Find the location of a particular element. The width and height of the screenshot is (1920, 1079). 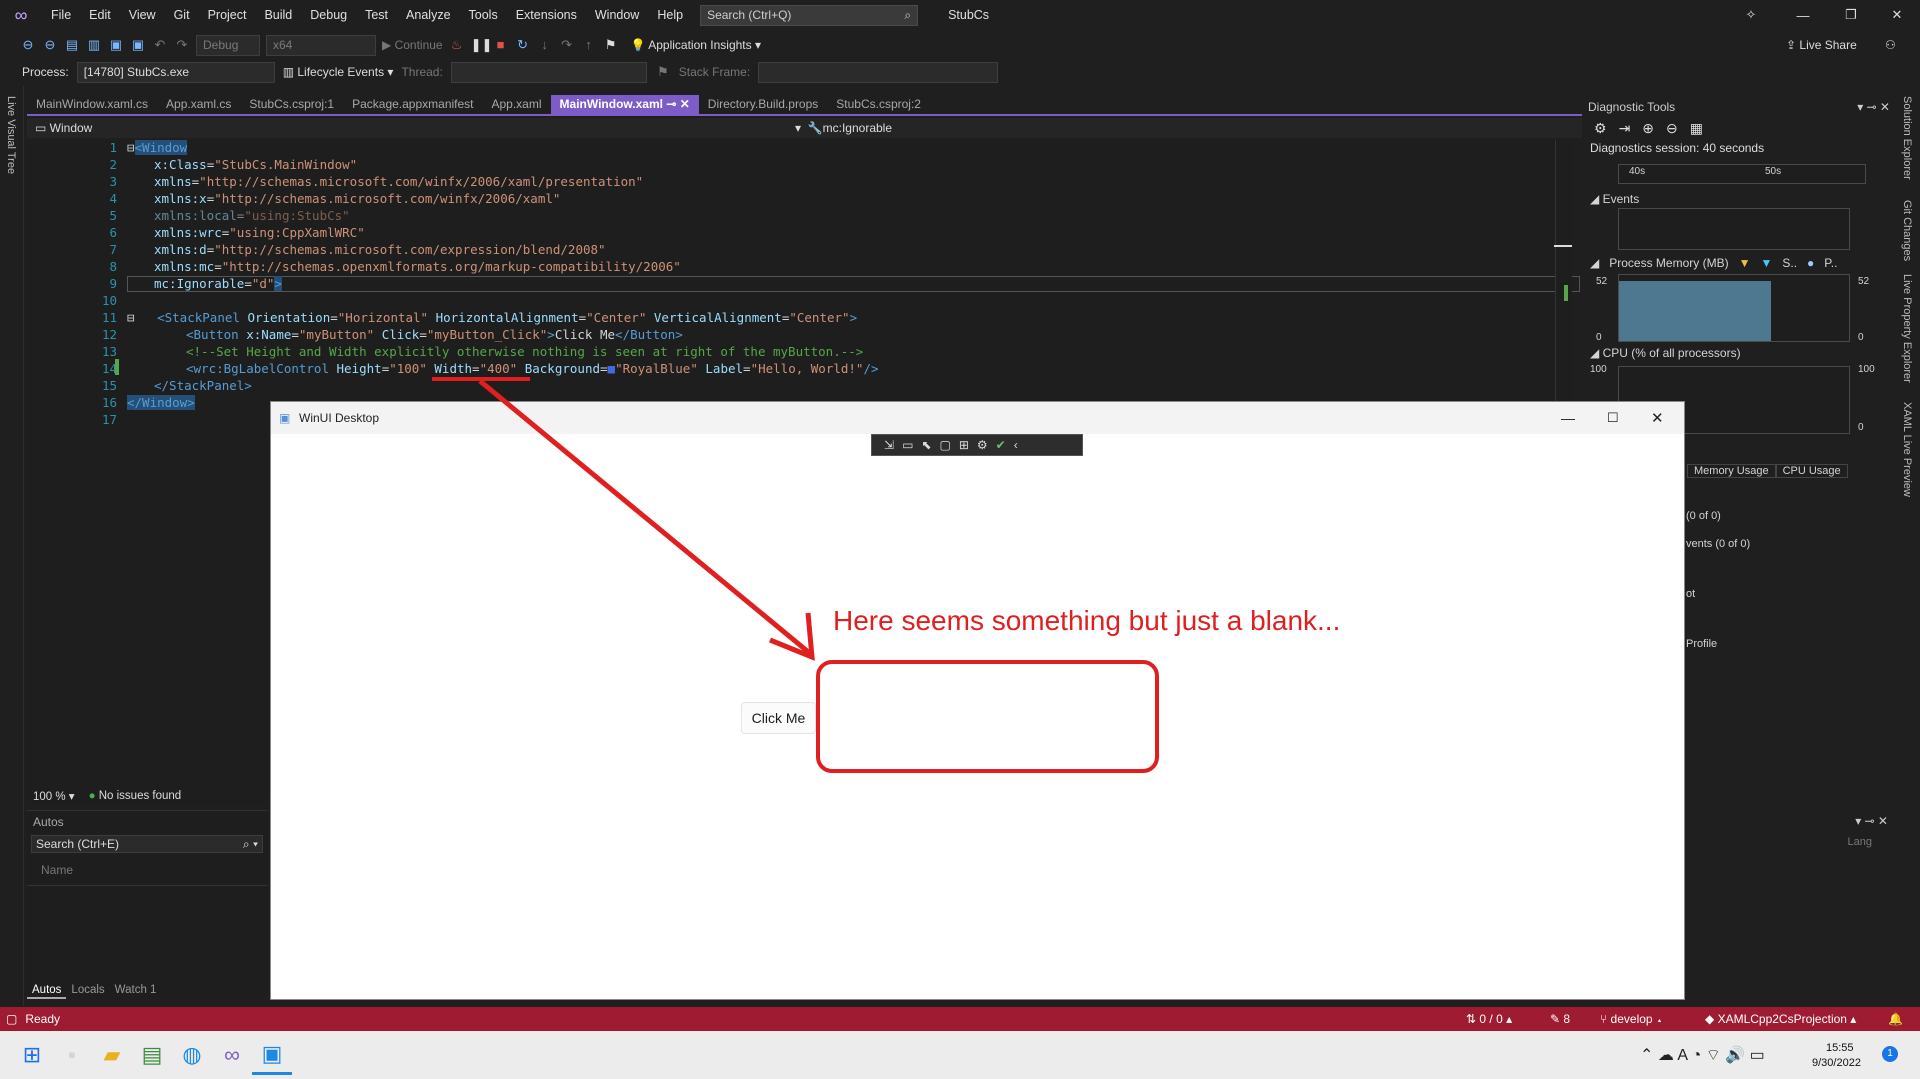

process-dropdown: [14780] StubCs.exe is located at coordinates (175, 72).